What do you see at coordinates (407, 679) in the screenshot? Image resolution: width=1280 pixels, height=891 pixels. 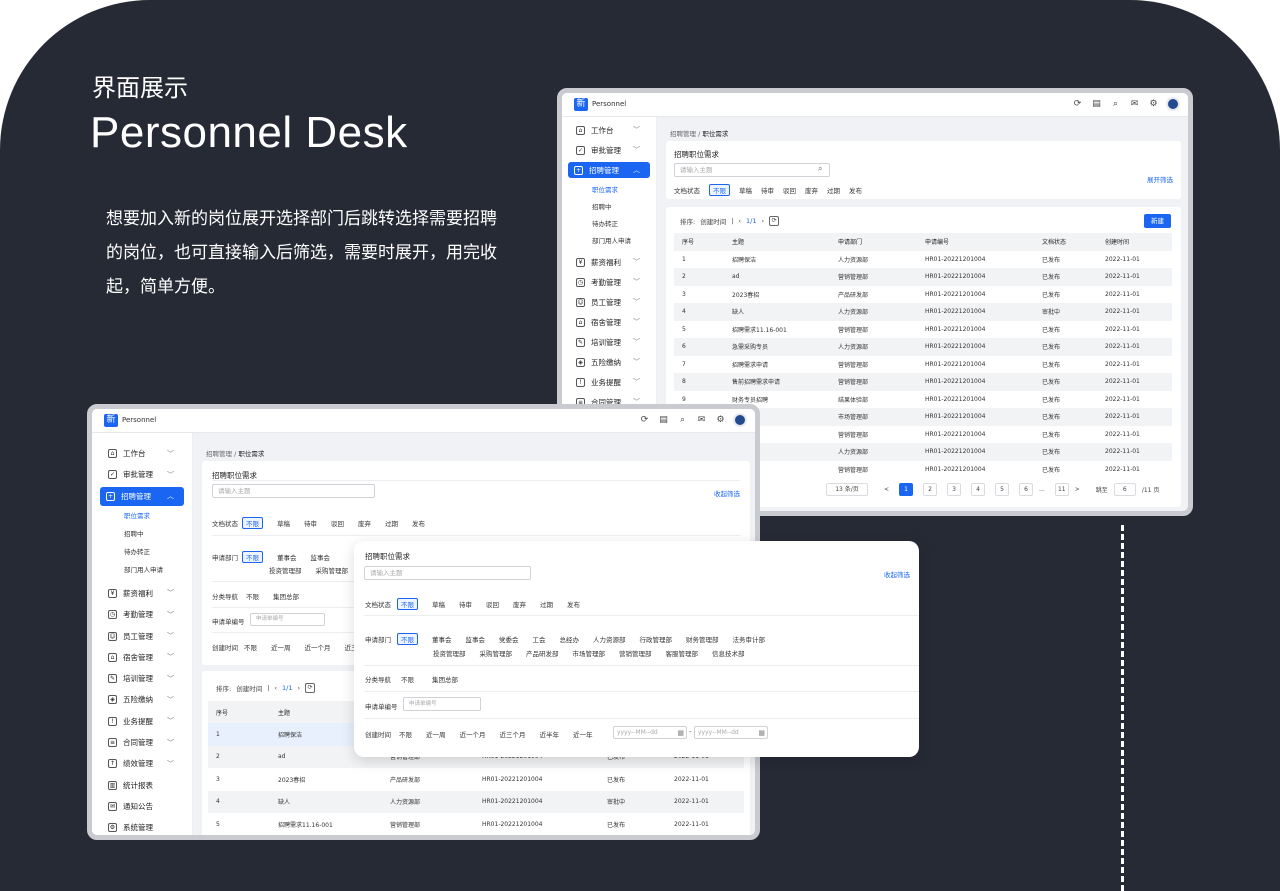 I see `category-option: 不限` at bounding box center [407, 679].